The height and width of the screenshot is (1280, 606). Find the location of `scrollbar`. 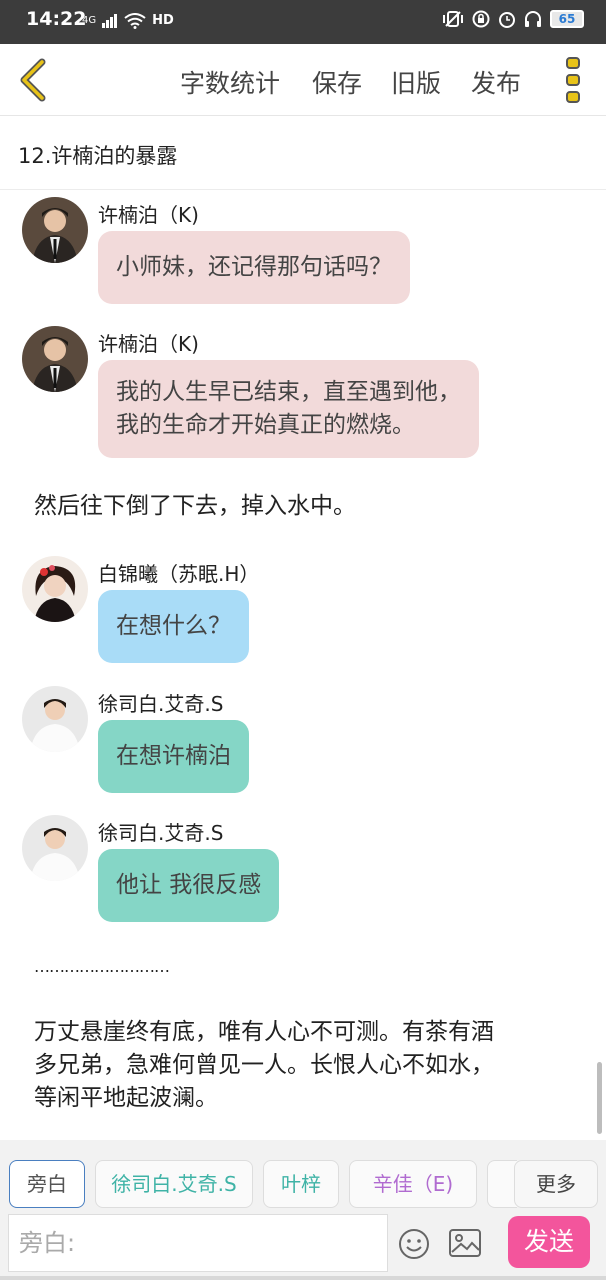

scrollbar is located at coordinates (599, 1098).